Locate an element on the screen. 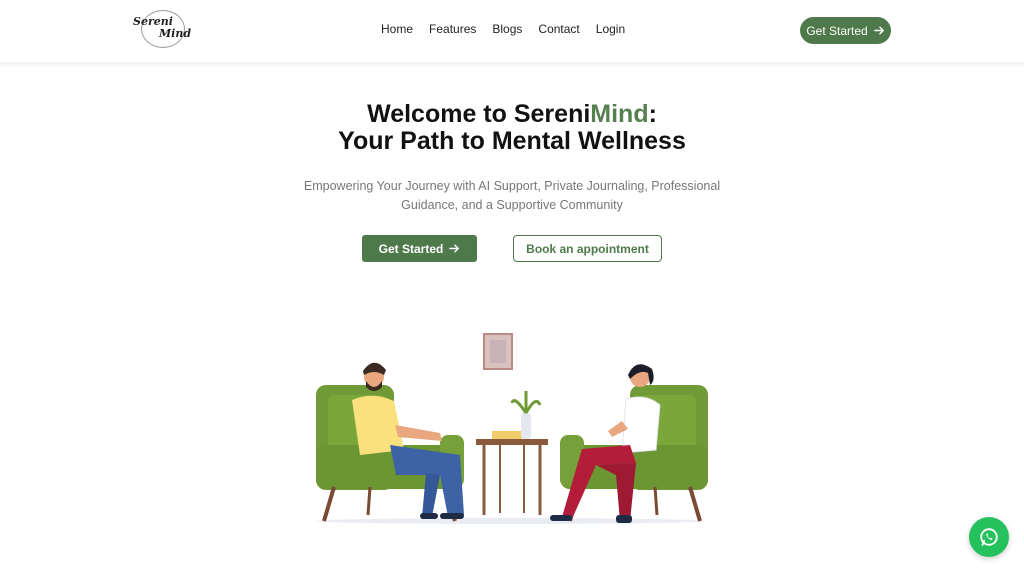  nav-blogs-link: Blogs is located at coordinates (507, 29).